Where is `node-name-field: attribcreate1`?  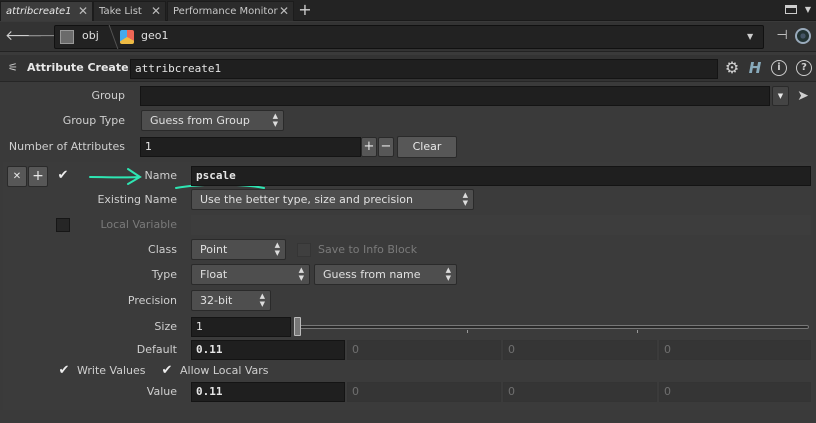 node-name-field: attribcreate1 is located at coordinates (424, 69).